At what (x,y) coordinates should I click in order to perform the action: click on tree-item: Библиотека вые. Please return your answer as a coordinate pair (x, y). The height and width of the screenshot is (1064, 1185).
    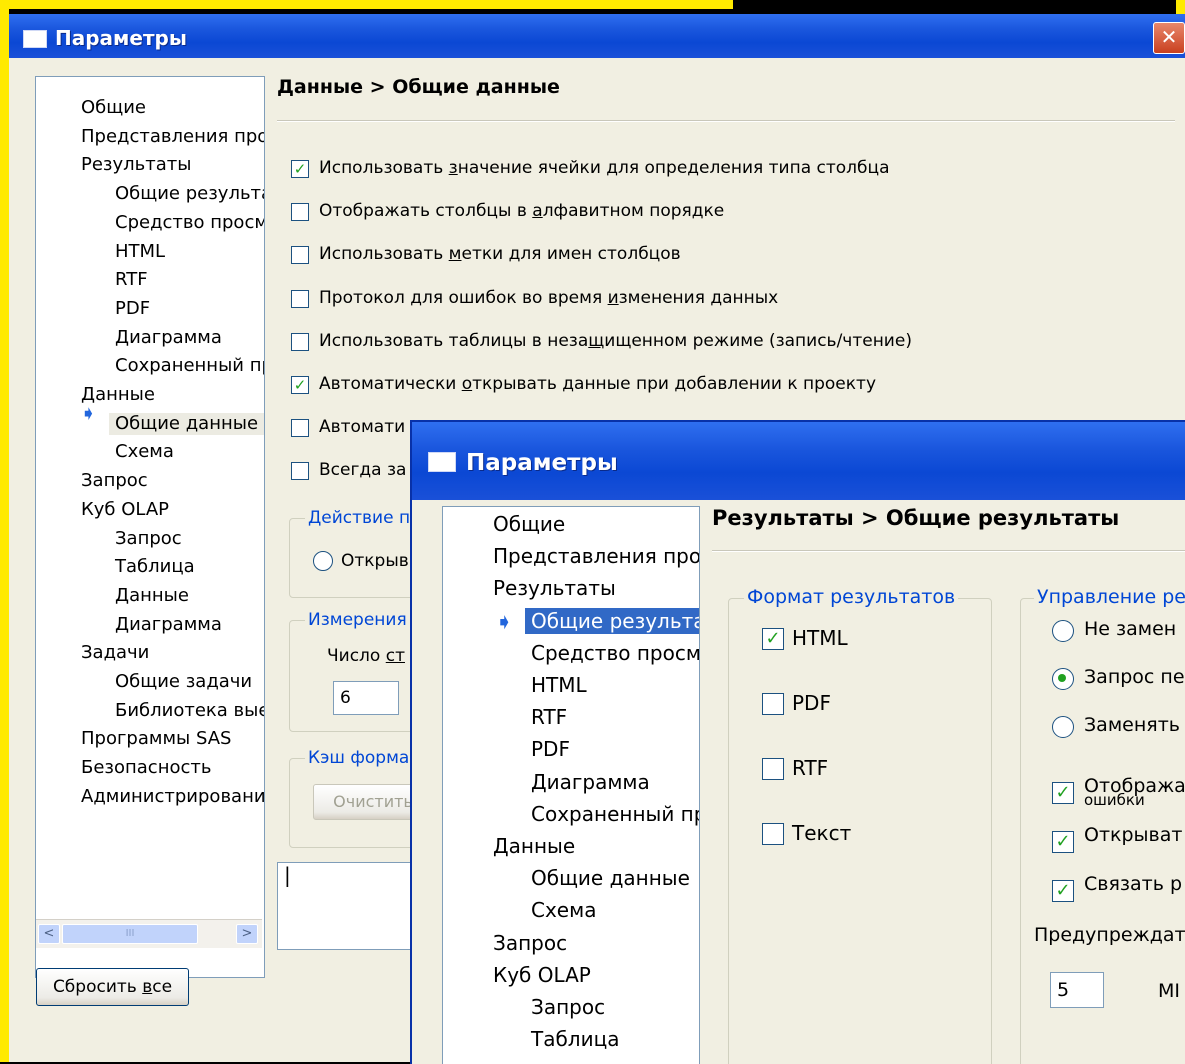
    Looking at the image, I should click on (189, 711).